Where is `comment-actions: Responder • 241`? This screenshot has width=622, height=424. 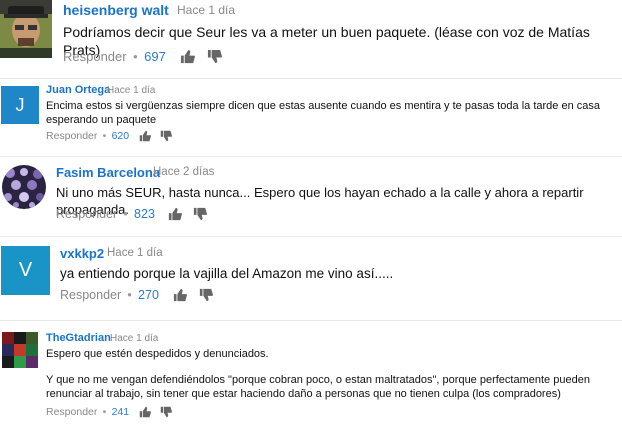 comment-actions: Responder • 241 is located at coordinates (109, 412).